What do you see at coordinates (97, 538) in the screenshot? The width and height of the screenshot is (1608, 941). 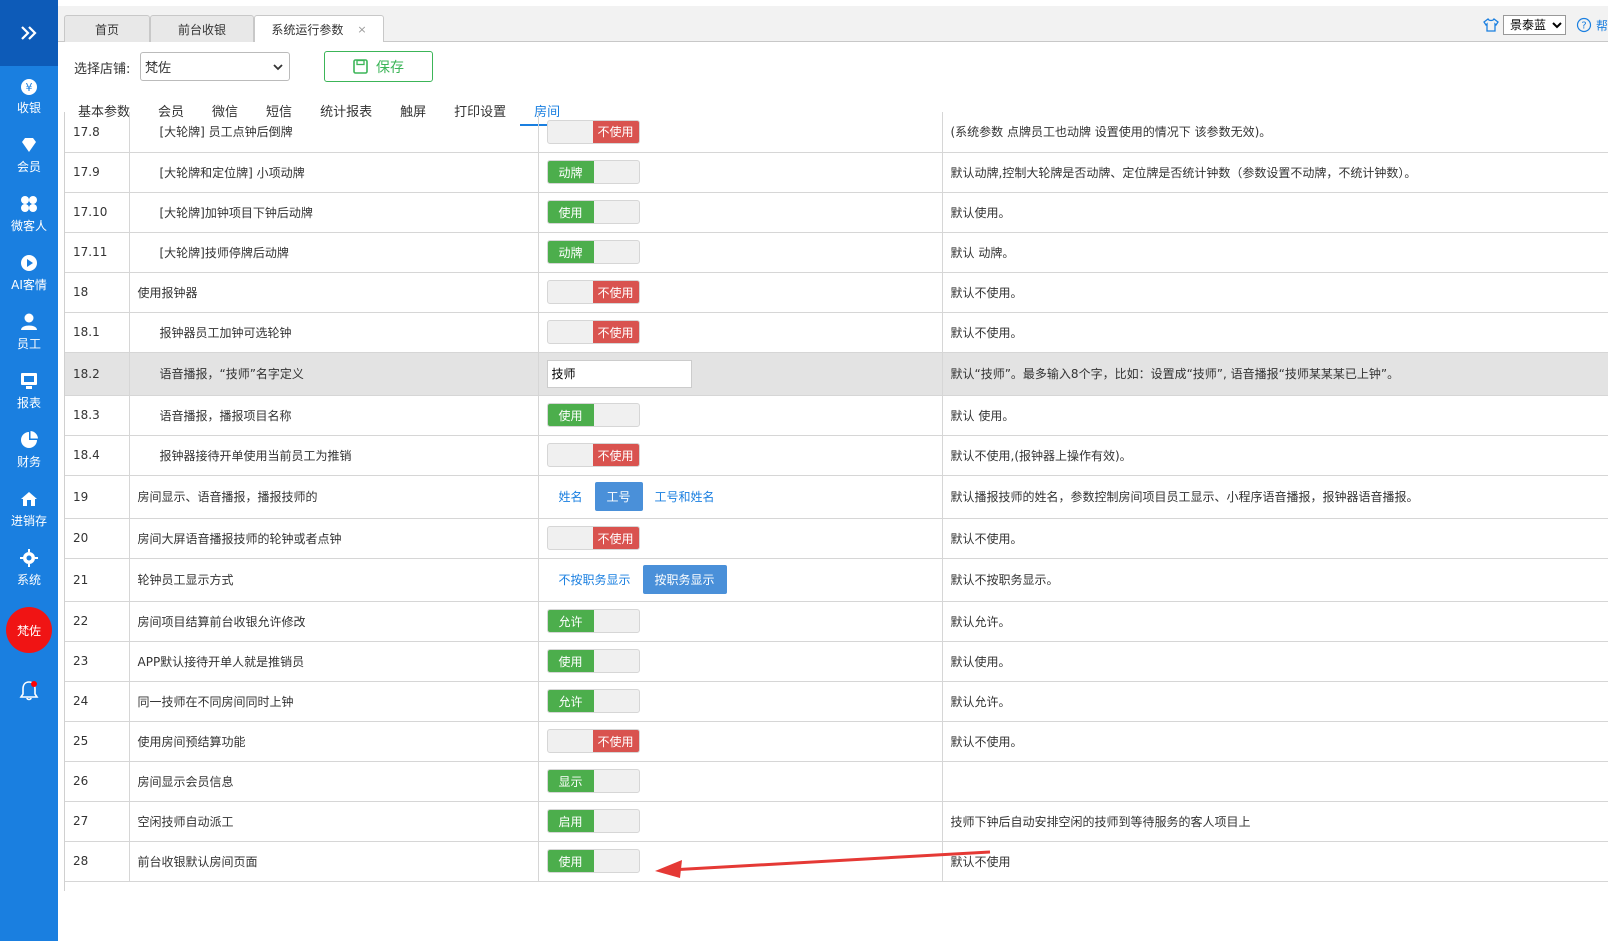 I see `row-number: 20` at bounding box center [97, 538].